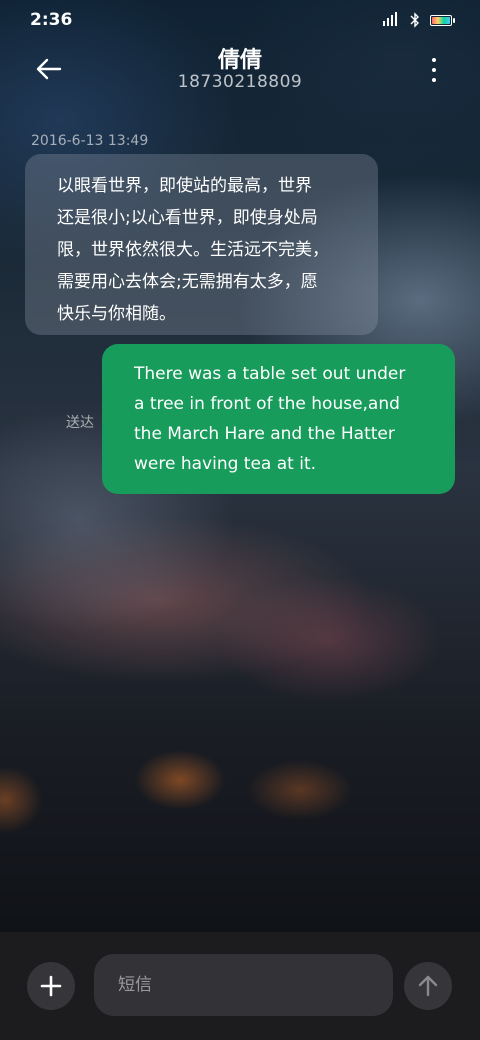 The image size is (480, 1040). I want to click on arrow-up-icon, so click(428, 986).